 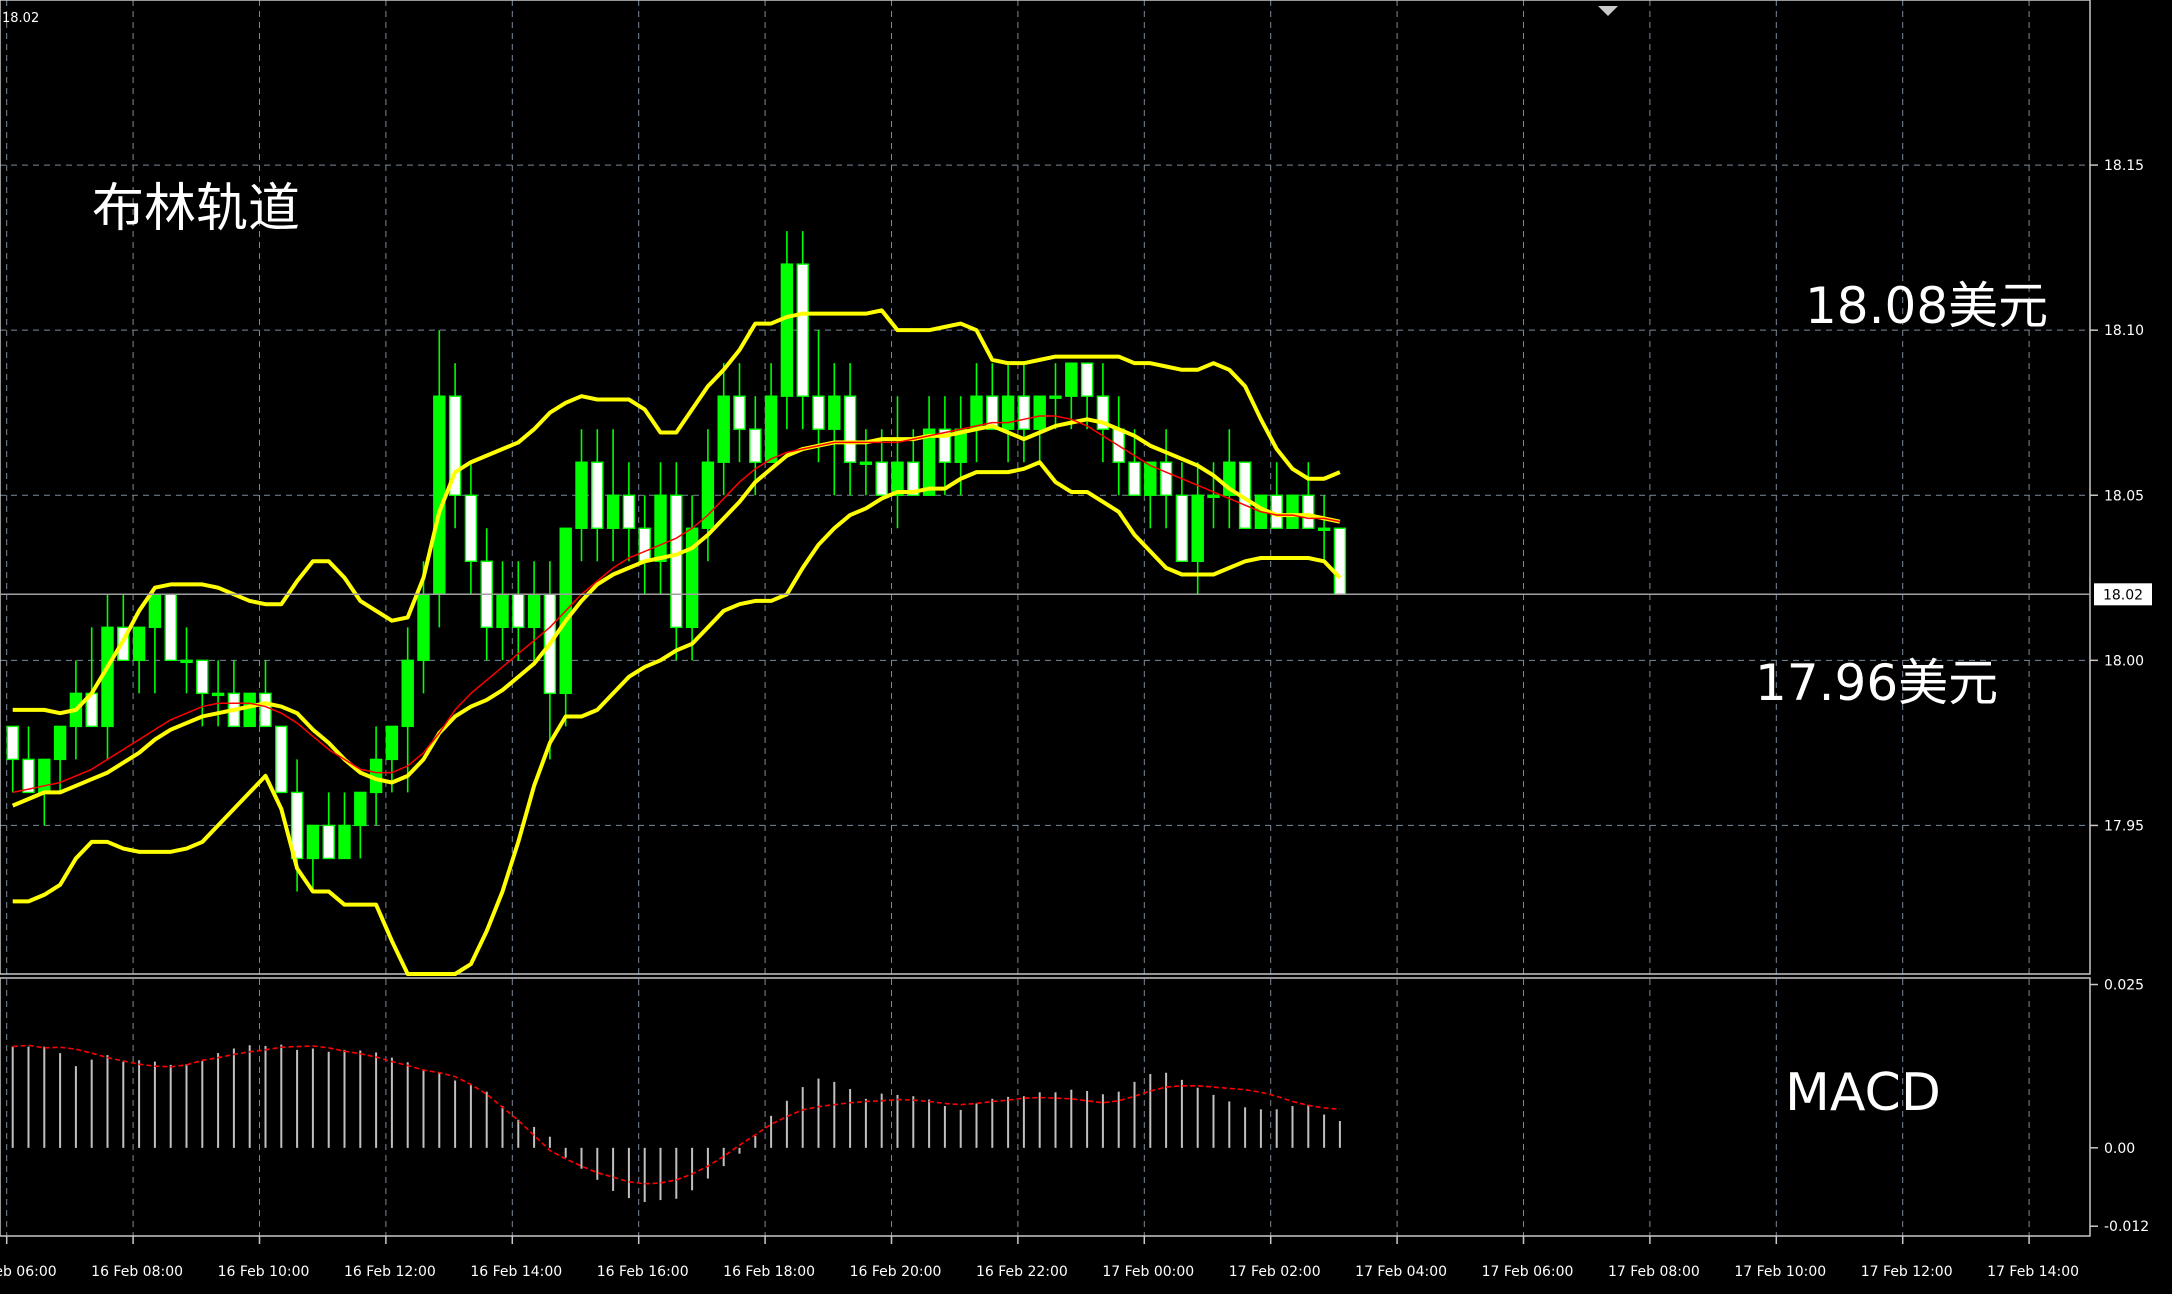 What do you see at coordinates (2124, 331) in the screenshot?
I see `y-tick-label: 18.10` at bounding box center [2124, 331].